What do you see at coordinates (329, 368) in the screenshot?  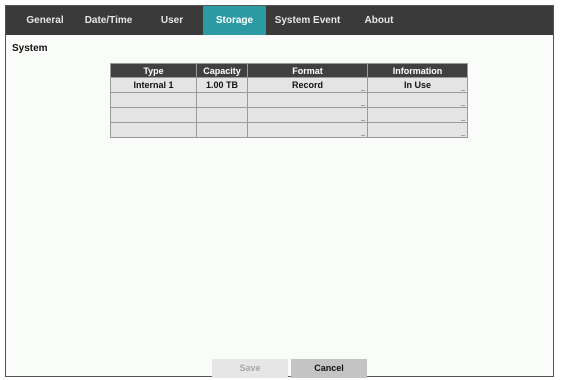 I see `cancel-button: Cancel` at bounding box center [329, 368].